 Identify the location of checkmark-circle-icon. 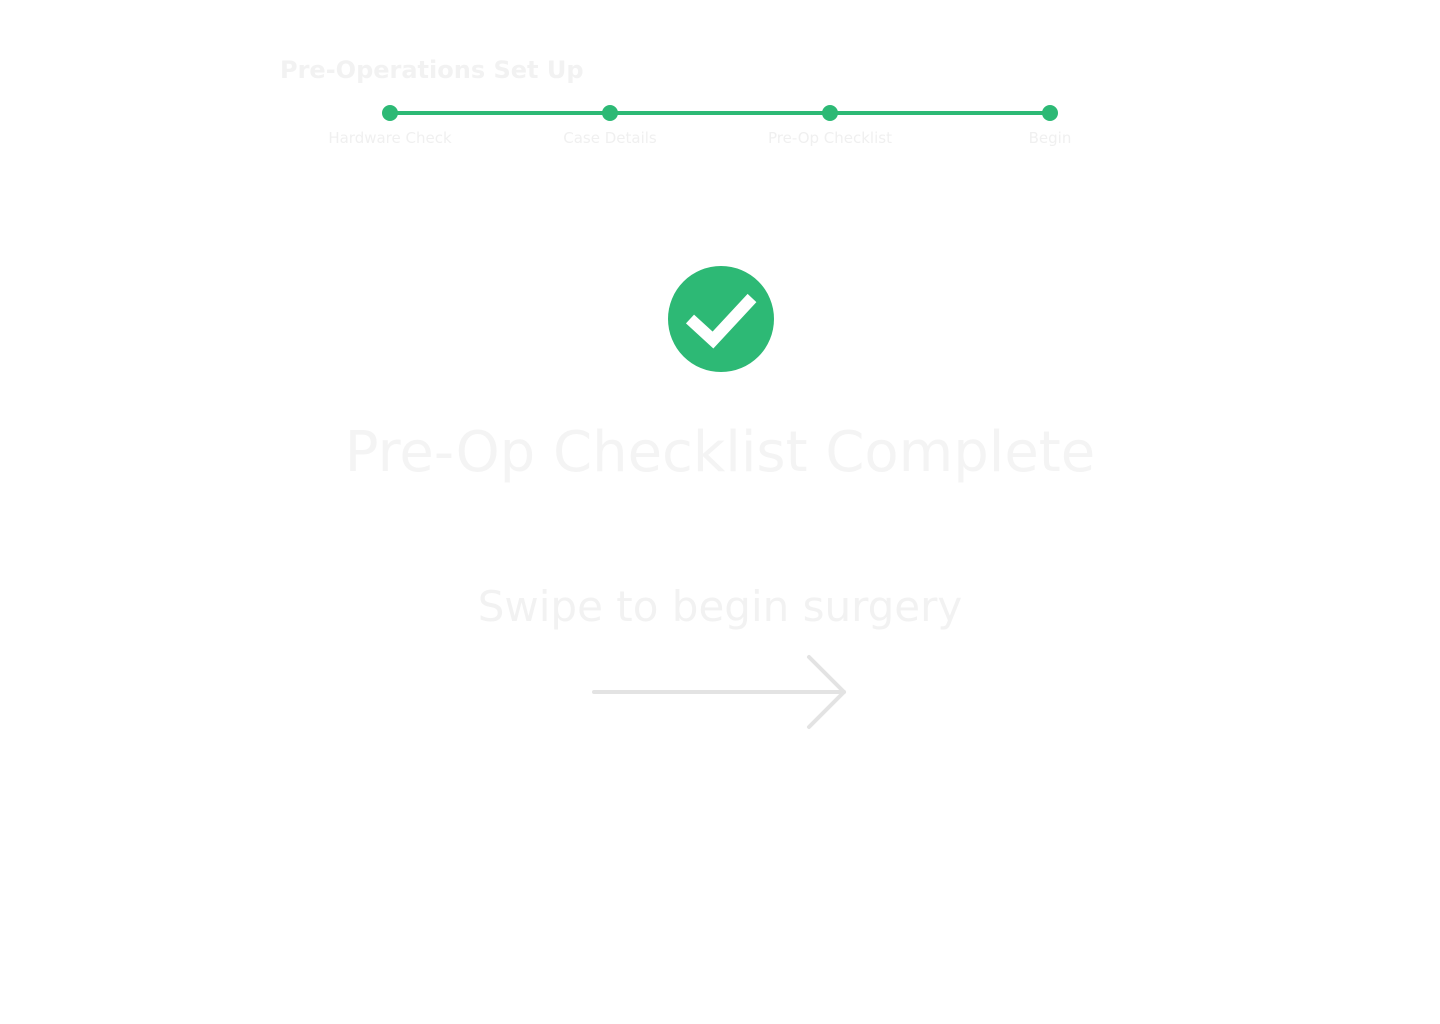
(721, 319).